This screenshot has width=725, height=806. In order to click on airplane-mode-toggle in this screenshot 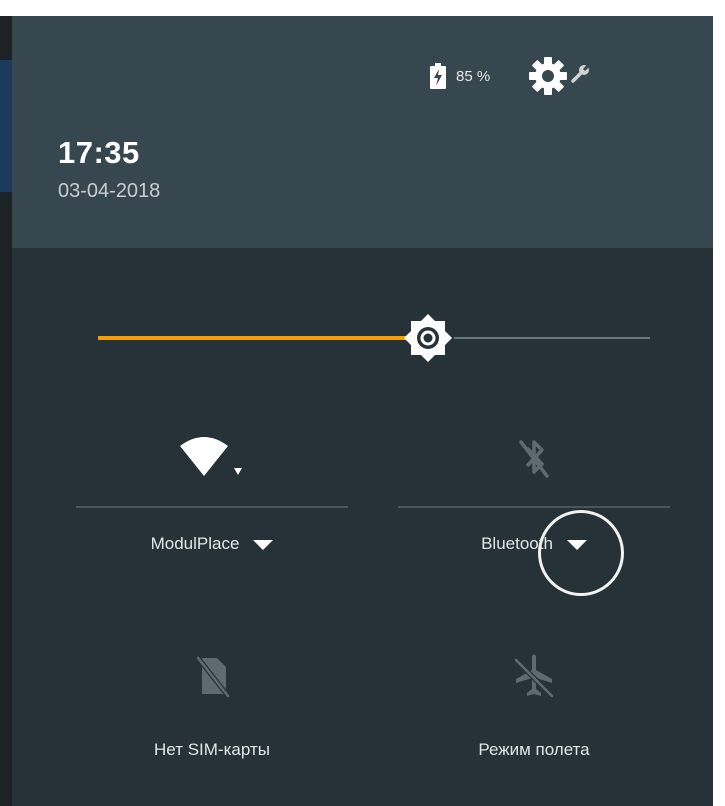, I will do `click(534, 678)`.